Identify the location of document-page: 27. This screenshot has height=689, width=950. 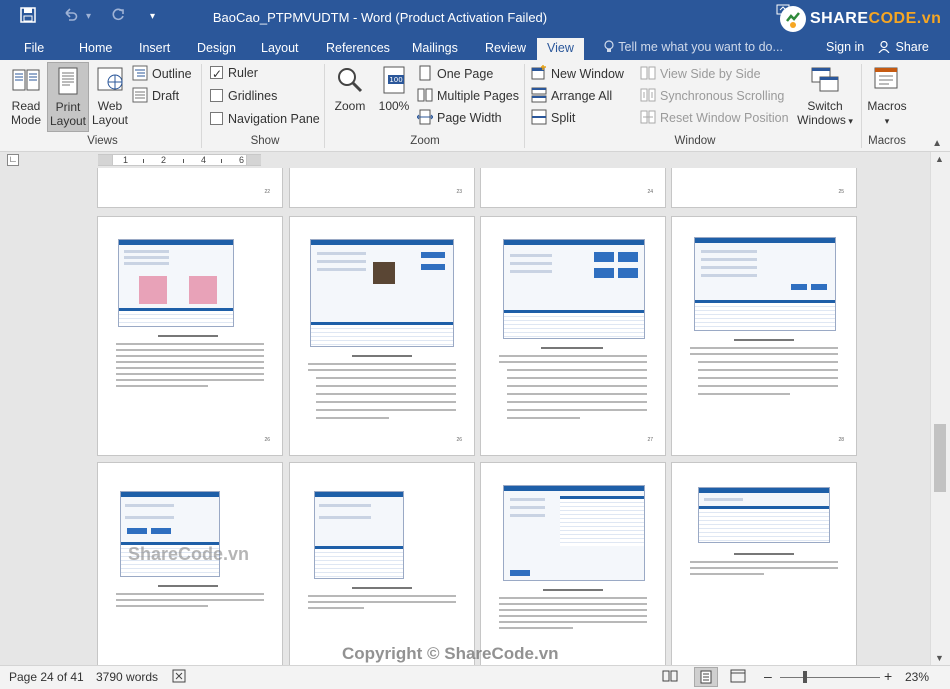
(573, 336).